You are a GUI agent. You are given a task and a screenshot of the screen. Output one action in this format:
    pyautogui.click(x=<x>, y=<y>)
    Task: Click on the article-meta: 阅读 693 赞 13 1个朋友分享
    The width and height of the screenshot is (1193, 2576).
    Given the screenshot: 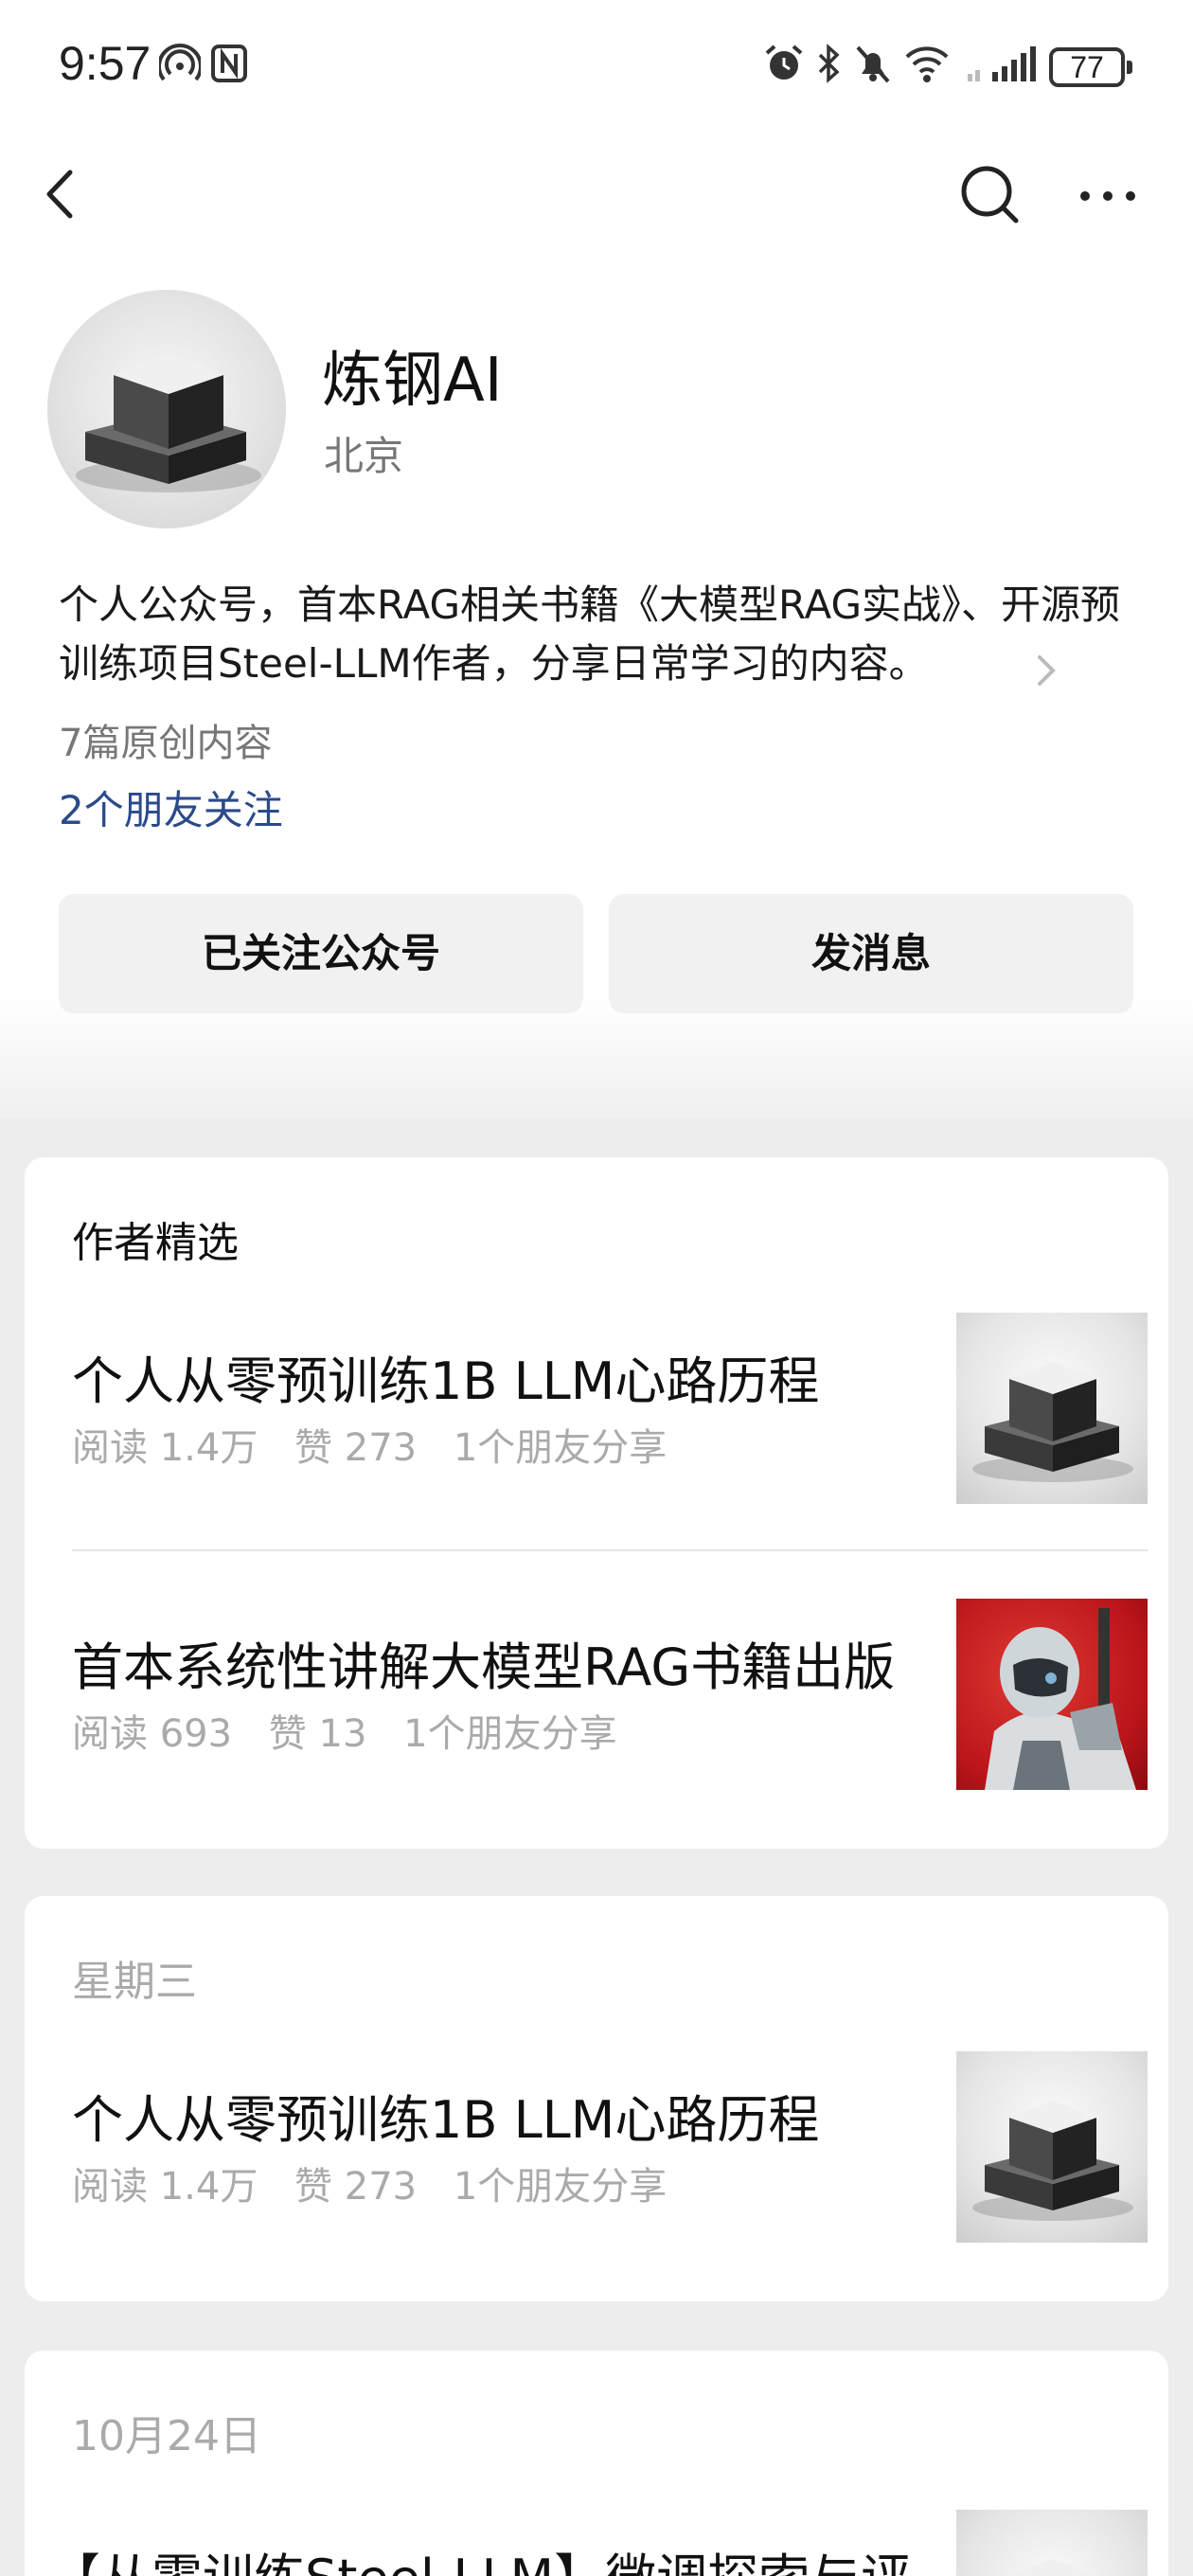 What is the action you would take?
    pyautogui.click(x=357, y=1730)
    